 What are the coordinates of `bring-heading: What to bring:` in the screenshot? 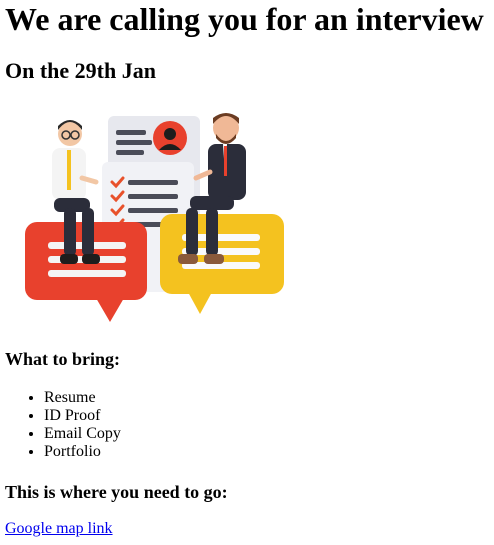 It's located at (63, 359).